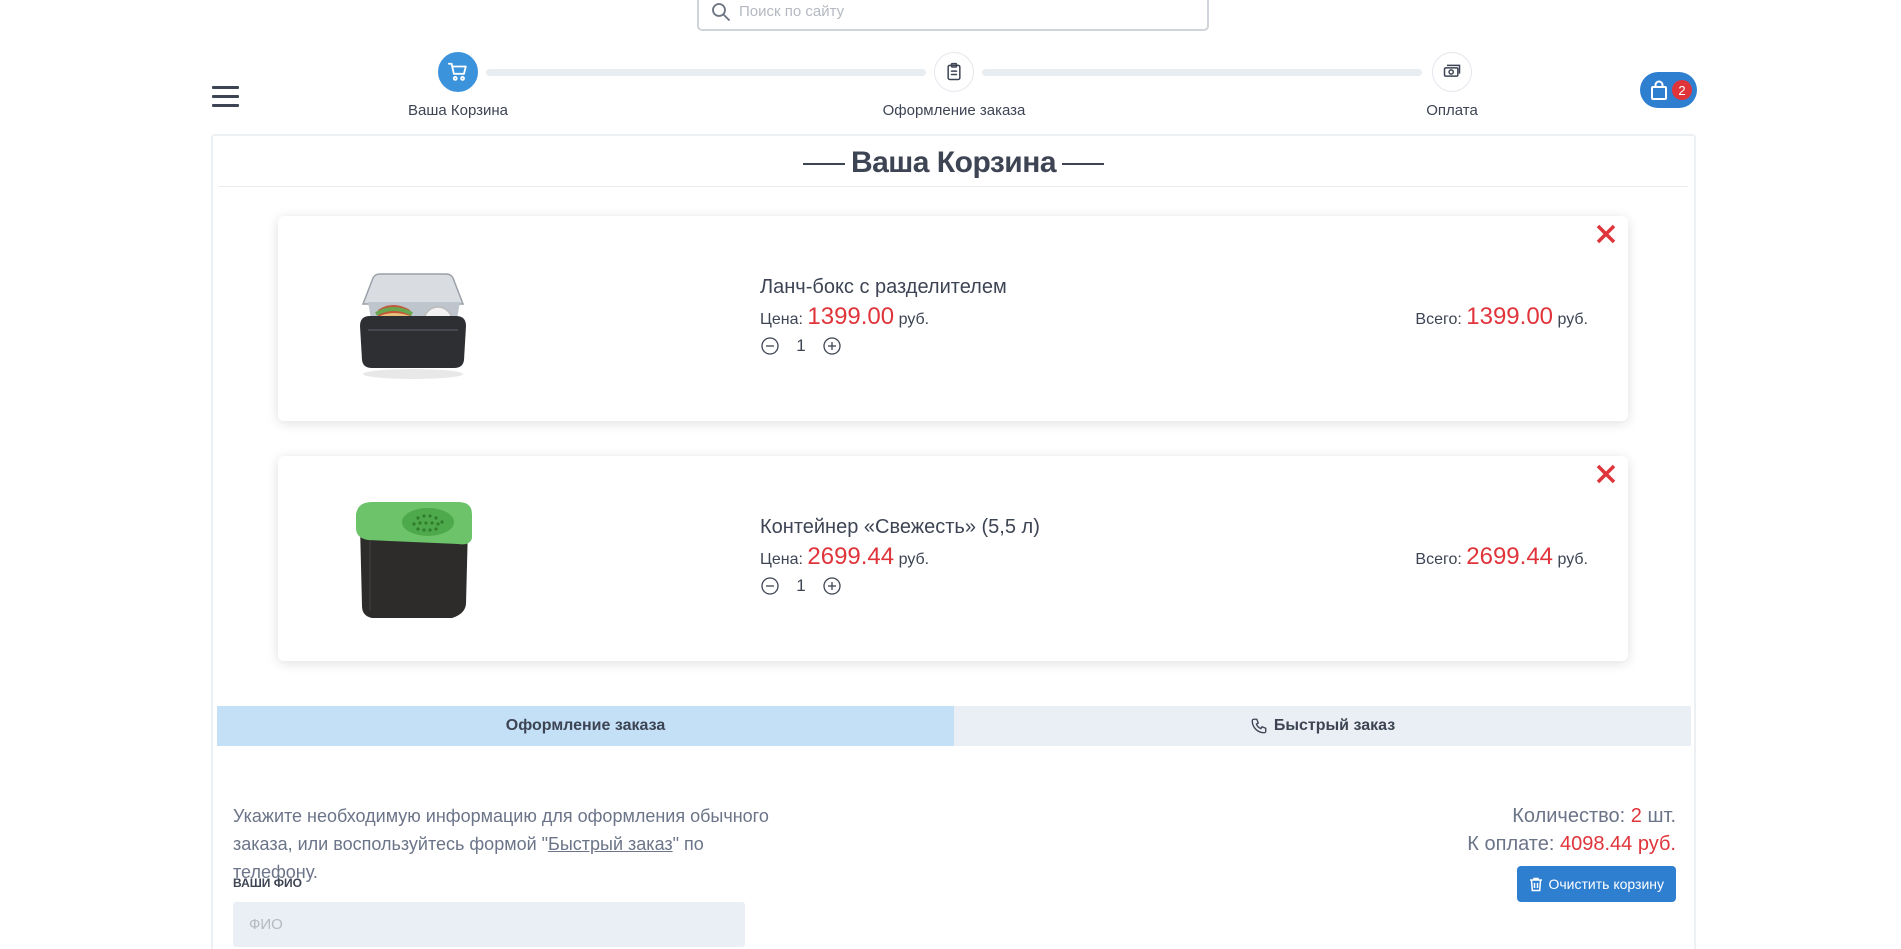 This screenshot has height=949, width=1901. Describe the element at coordinates (1594, 816) in the screenshot. I see `quantity-summary: Количество: 2 шт.` at that location.